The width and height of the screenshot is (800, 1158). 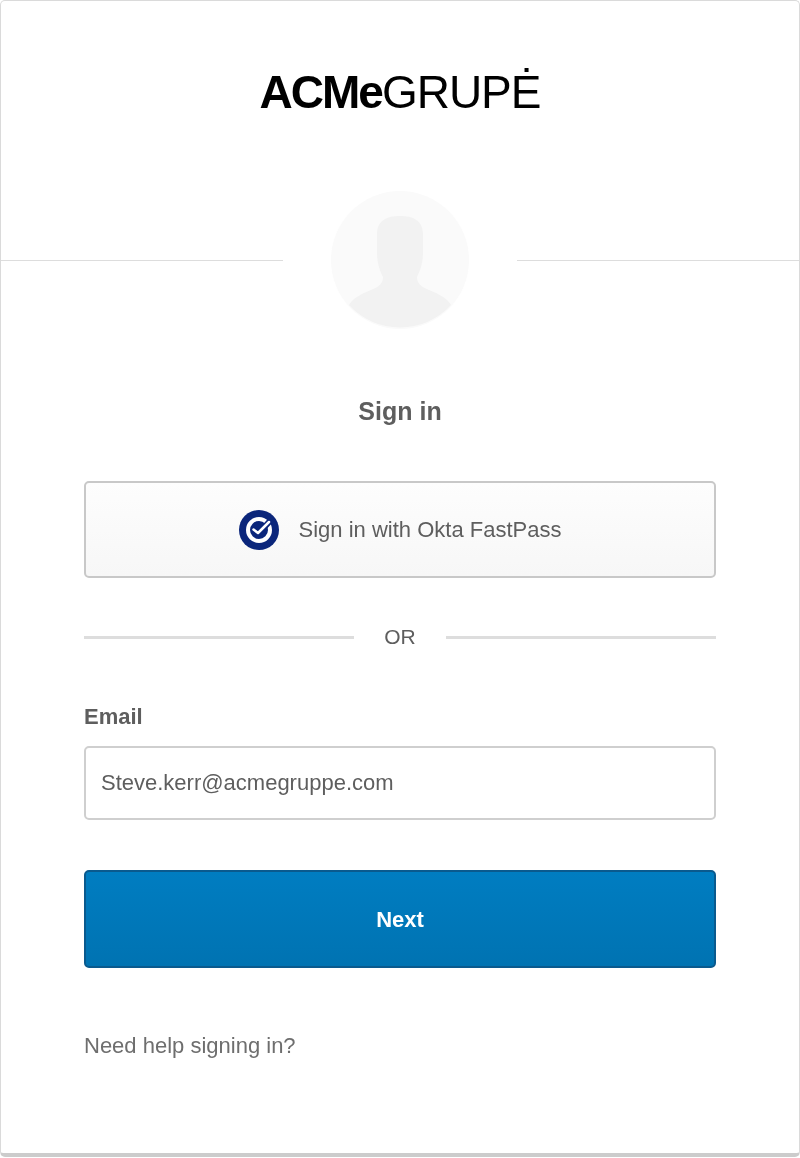 What do you see at coordinates (258, 529) in the screenshot?
I see `check-badge-icon` at bounding box center [258, 529].